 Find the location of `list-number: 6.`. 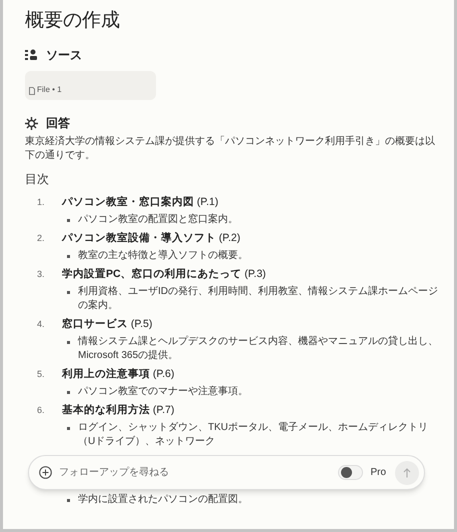

list-number: 6. is located at coordinates (41, 410).